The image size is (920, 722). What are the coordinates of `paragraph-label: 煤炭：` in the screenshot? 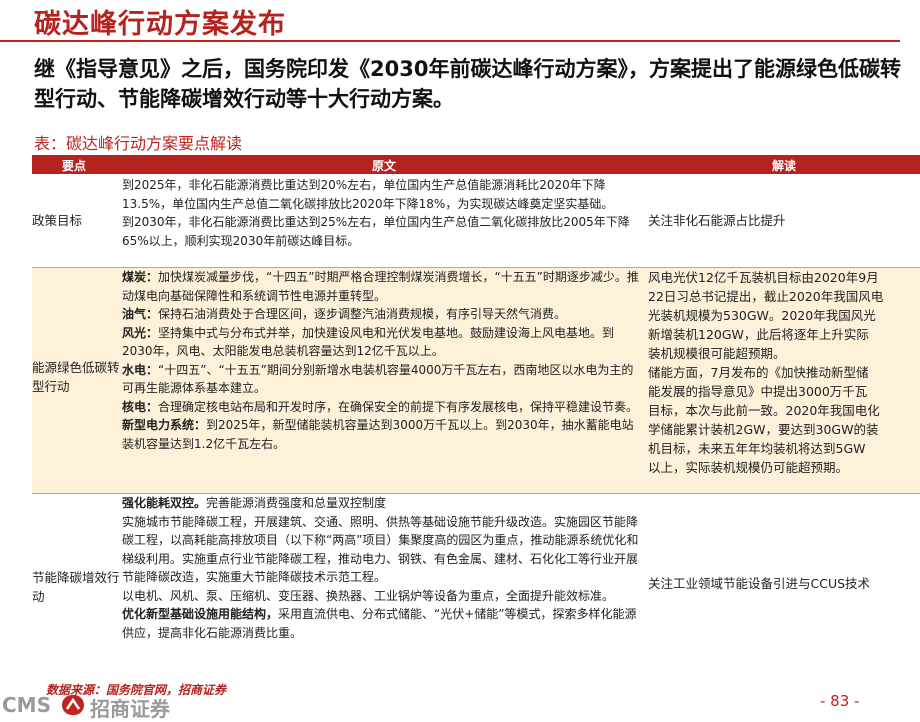 It's located at (140, 277).